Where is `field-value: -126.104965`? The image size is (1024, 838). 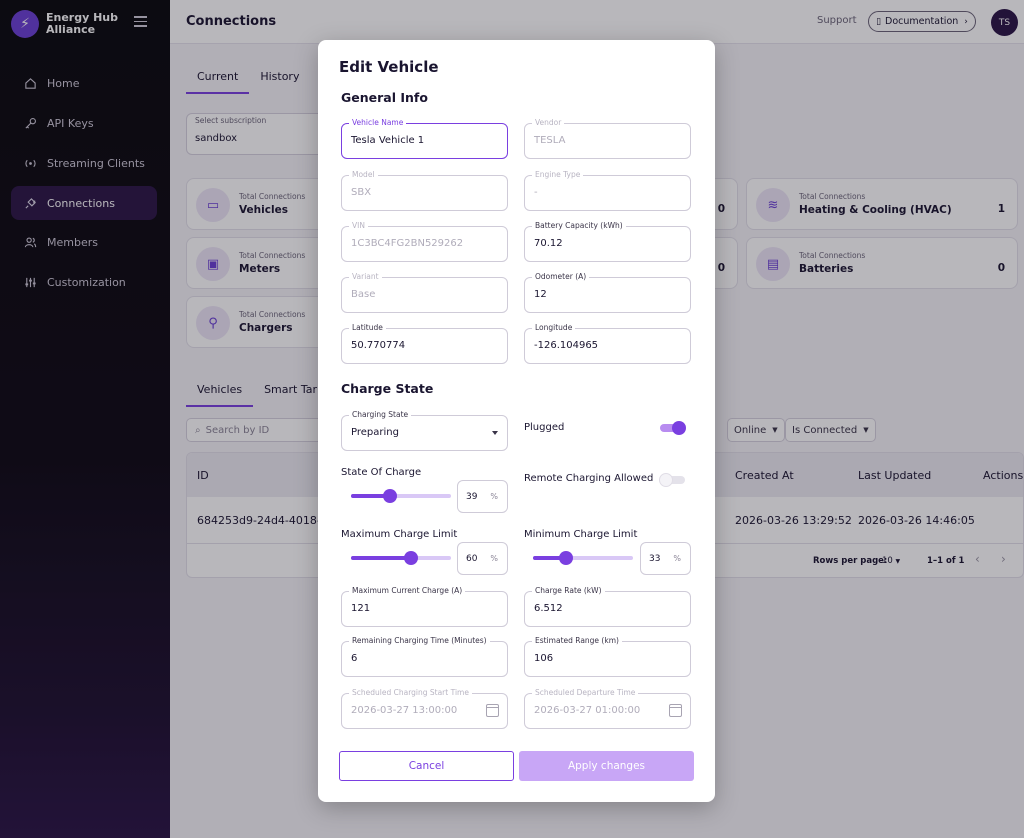 field-value: -126.104965 is located at coordinates (566, 345).